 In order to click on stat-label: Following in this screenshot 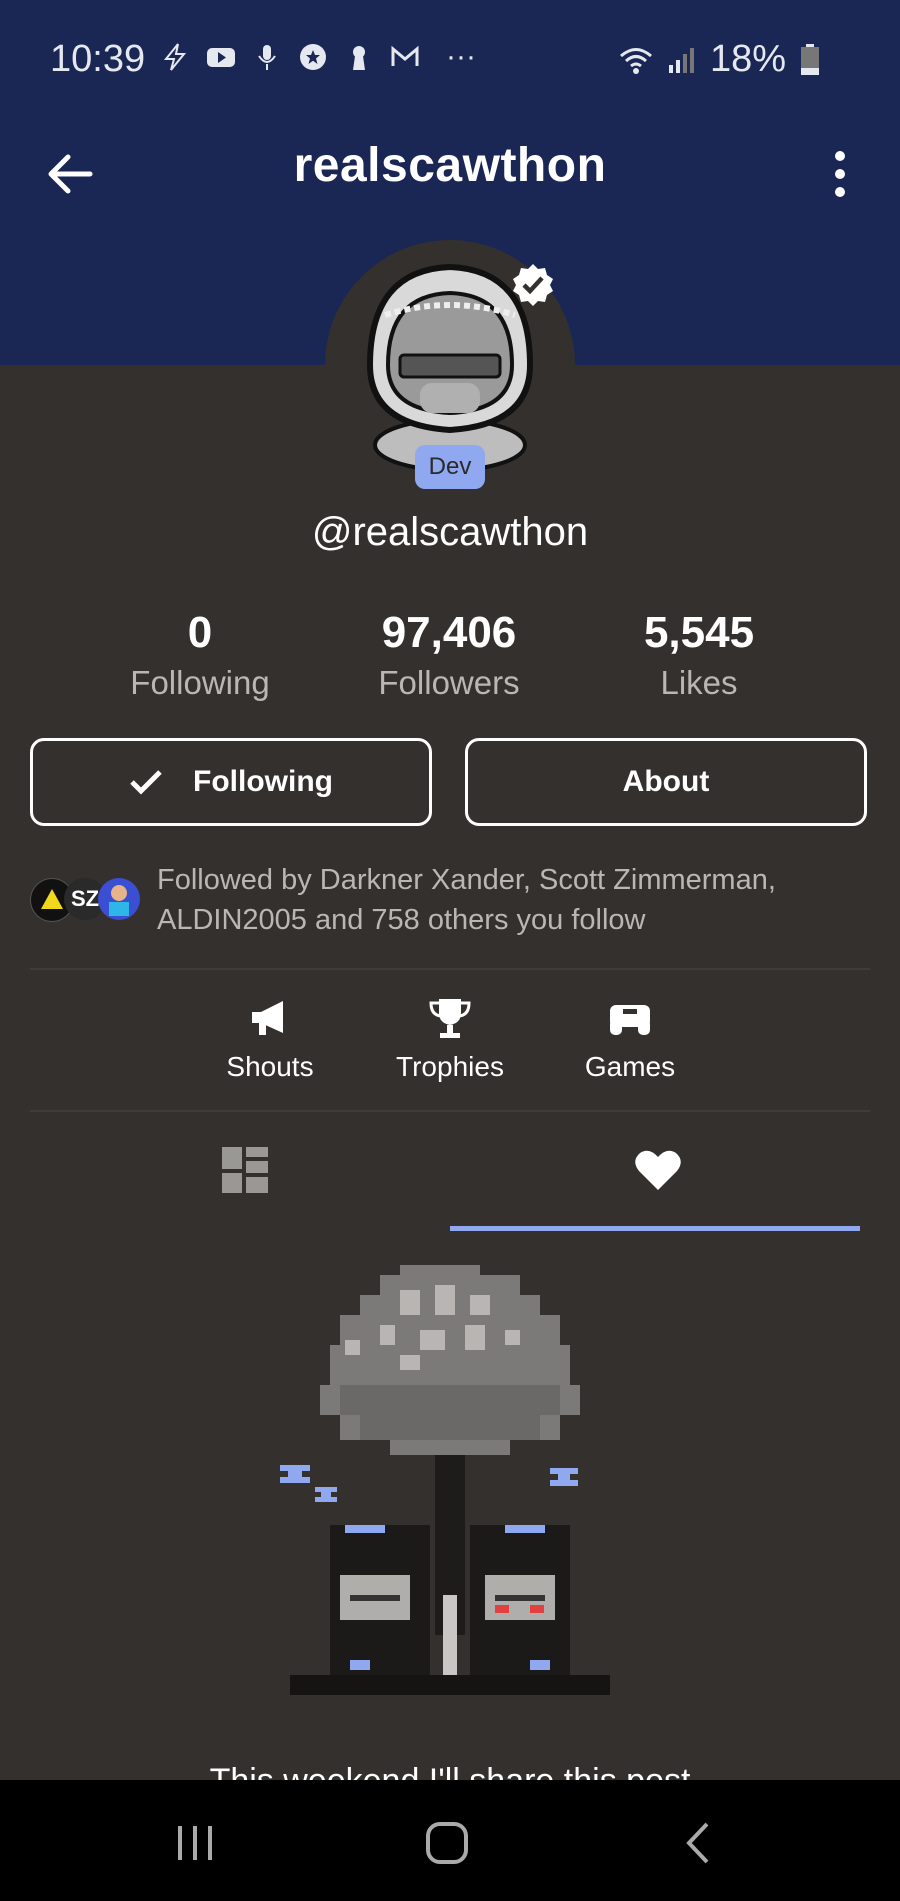, I will do `click(200, 682)`.